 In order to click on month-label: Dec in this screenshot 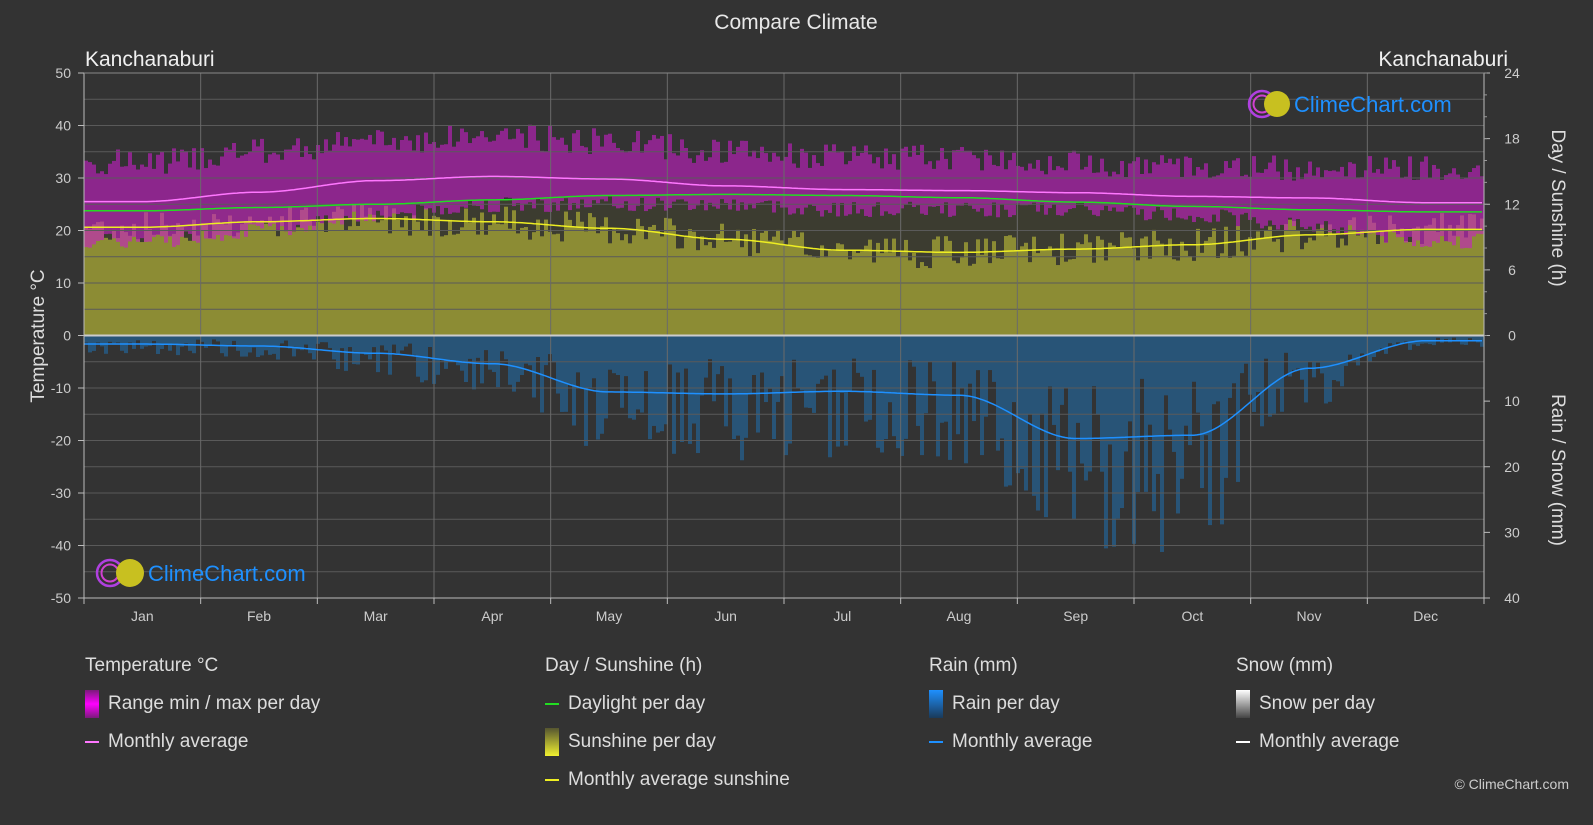, I will do `click(1425, 616)`.